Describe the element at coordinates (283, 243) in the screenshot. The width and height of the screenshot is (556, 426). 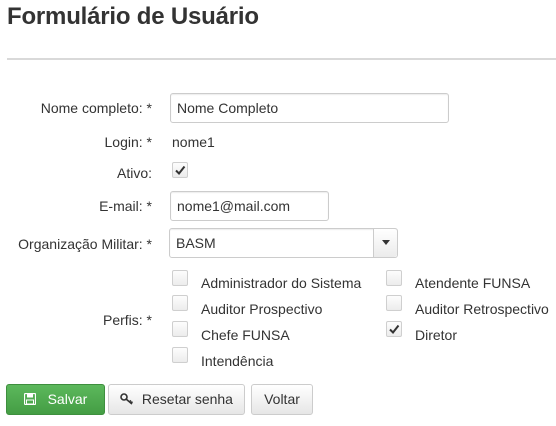
I see `organizacao-select: BASM` at that location.